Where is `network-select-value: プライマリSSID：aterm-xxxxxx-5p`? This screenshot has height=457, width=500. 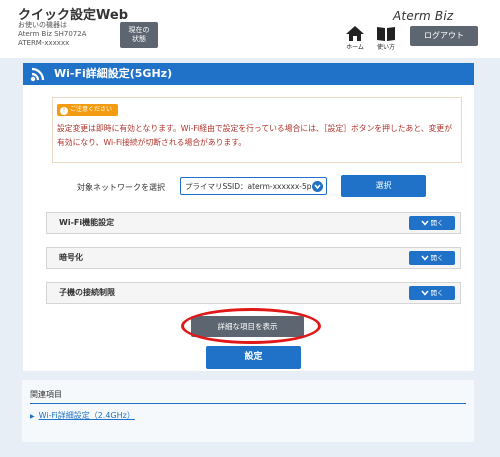
network-select-value: プライマリSSID：aterm-xxxxxx-5p is located at coordinates (248, 186).